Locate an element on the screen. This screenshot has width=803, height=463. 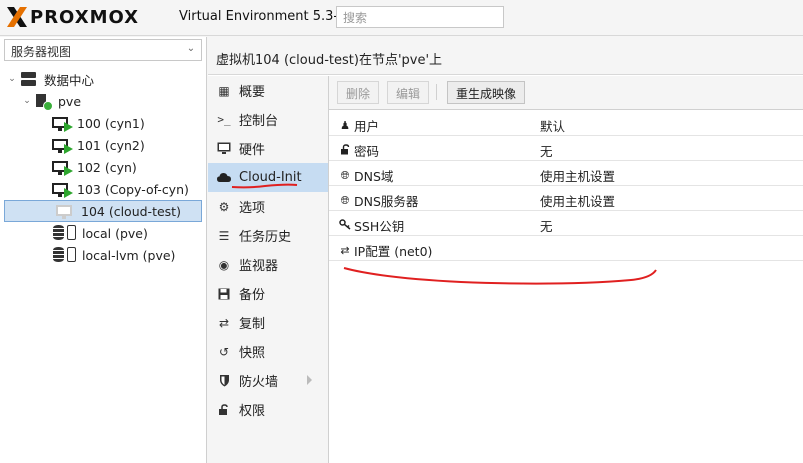
vm-stopped-icon is located at coordinates (66, 211).